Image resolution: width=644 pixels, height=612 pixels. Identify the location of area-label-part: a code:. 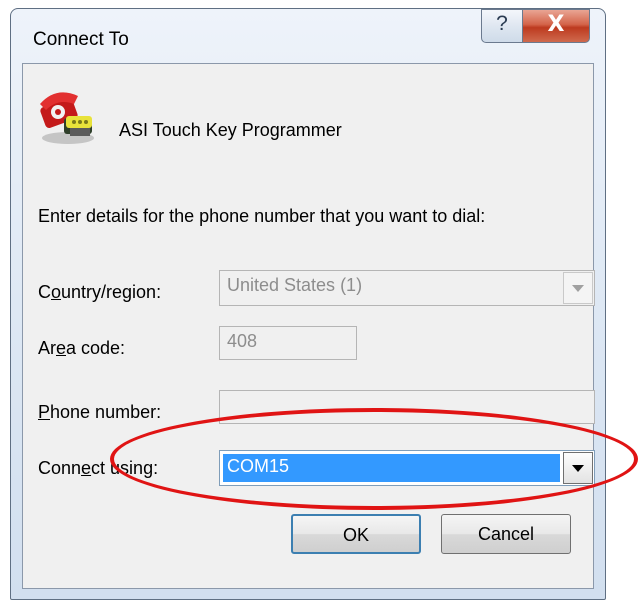
(96, 348).